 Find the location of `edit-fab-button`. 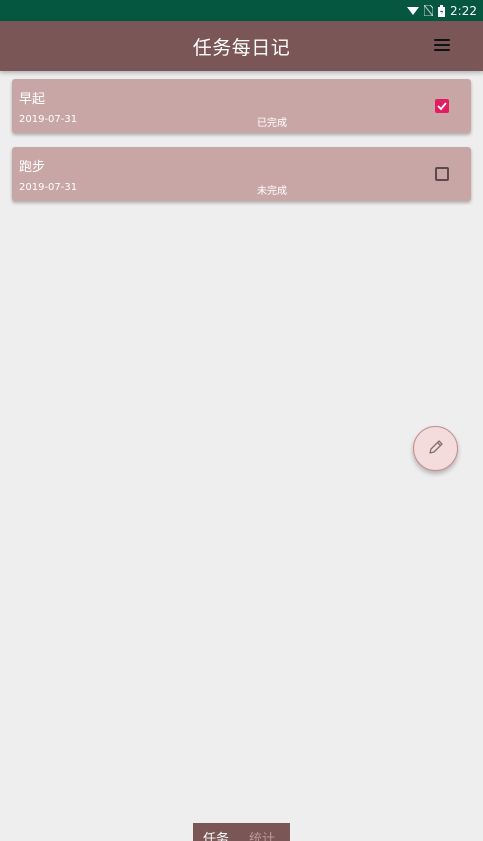

edit-fab-button is located at coordinates (435, 448).